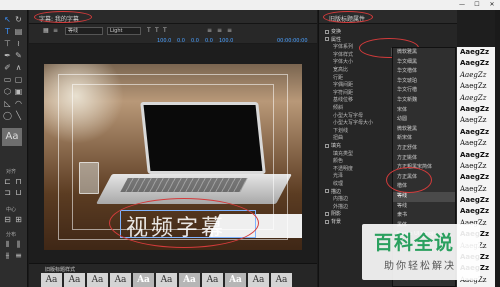 The image size is (500, 287). Describe the element at coordinates (343, 84) in the screenshot. I see `property-row: 字偶间距` at that location.